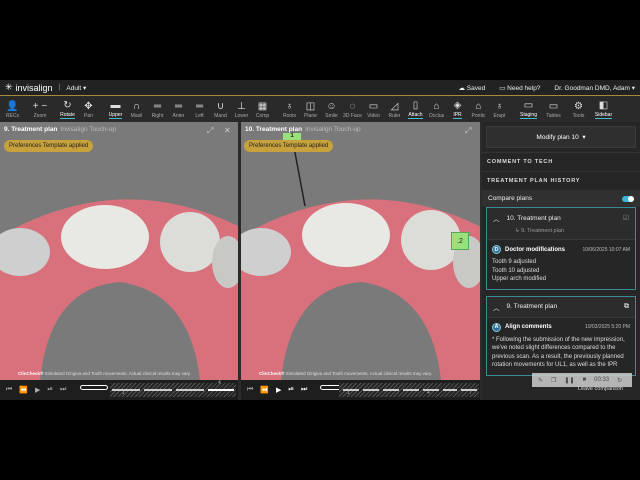 This screenshot has width=640, height=480. Describe the element at coordinates (457, 105) in the screenshot. I see `ipr-icon: ◈` at that location.